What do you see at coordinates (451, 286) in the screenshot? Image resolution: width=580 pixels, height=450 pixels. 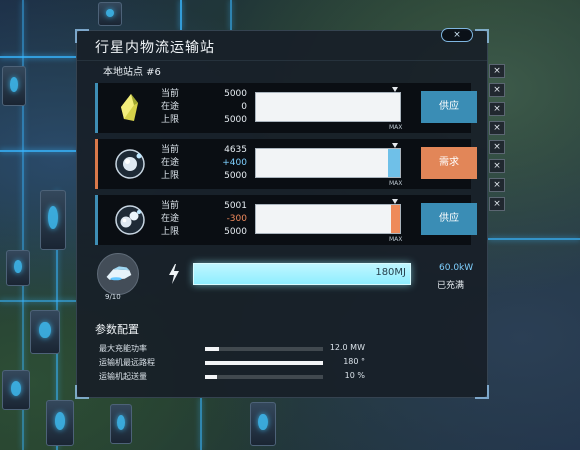 I see `charge-status: 已充满` at bounding box center [451, 286].